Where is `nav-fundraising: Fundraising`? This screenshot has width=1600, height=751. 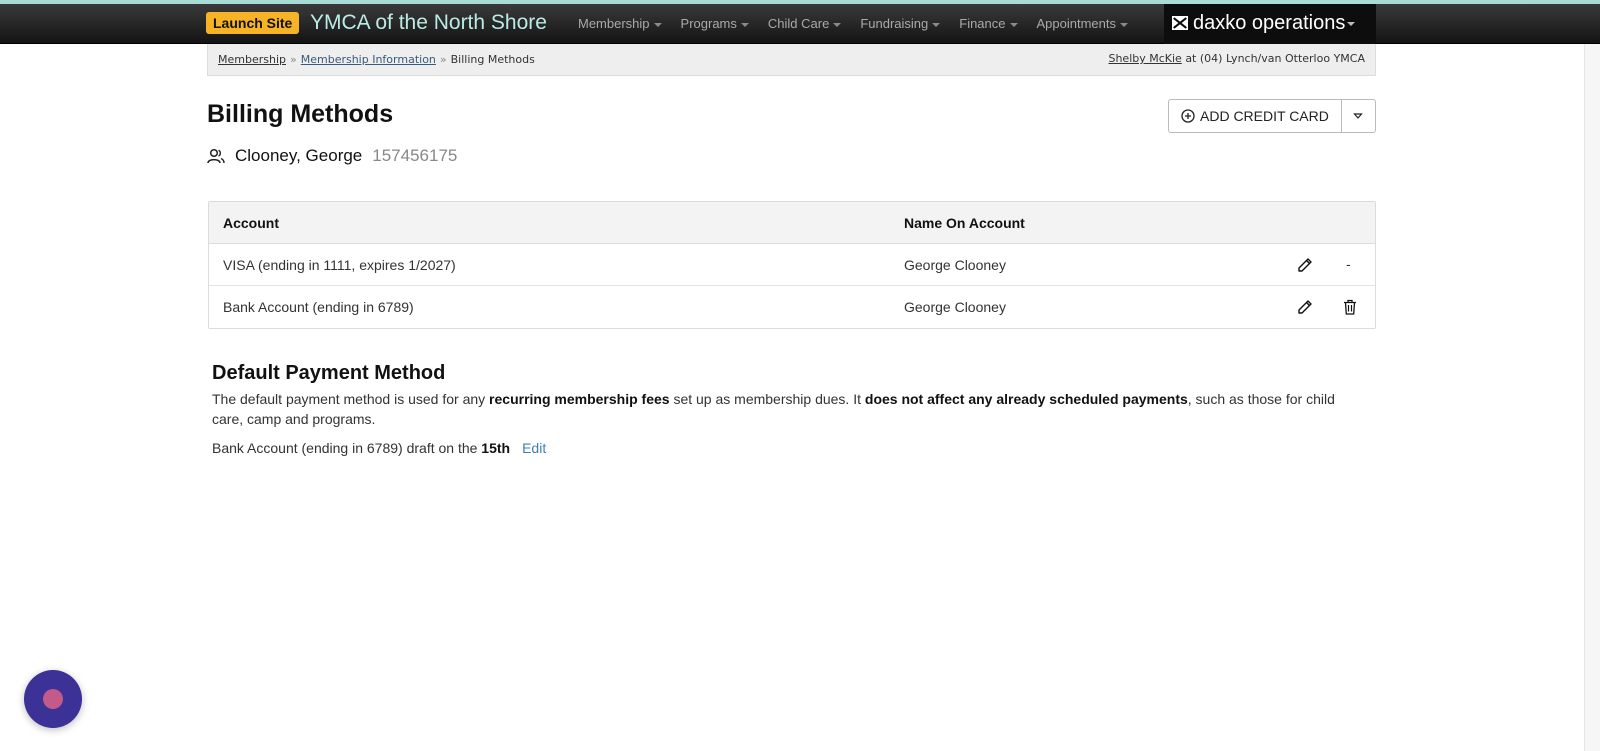 nav-fundraising: Fundraising is located at coordinates (905, 24).